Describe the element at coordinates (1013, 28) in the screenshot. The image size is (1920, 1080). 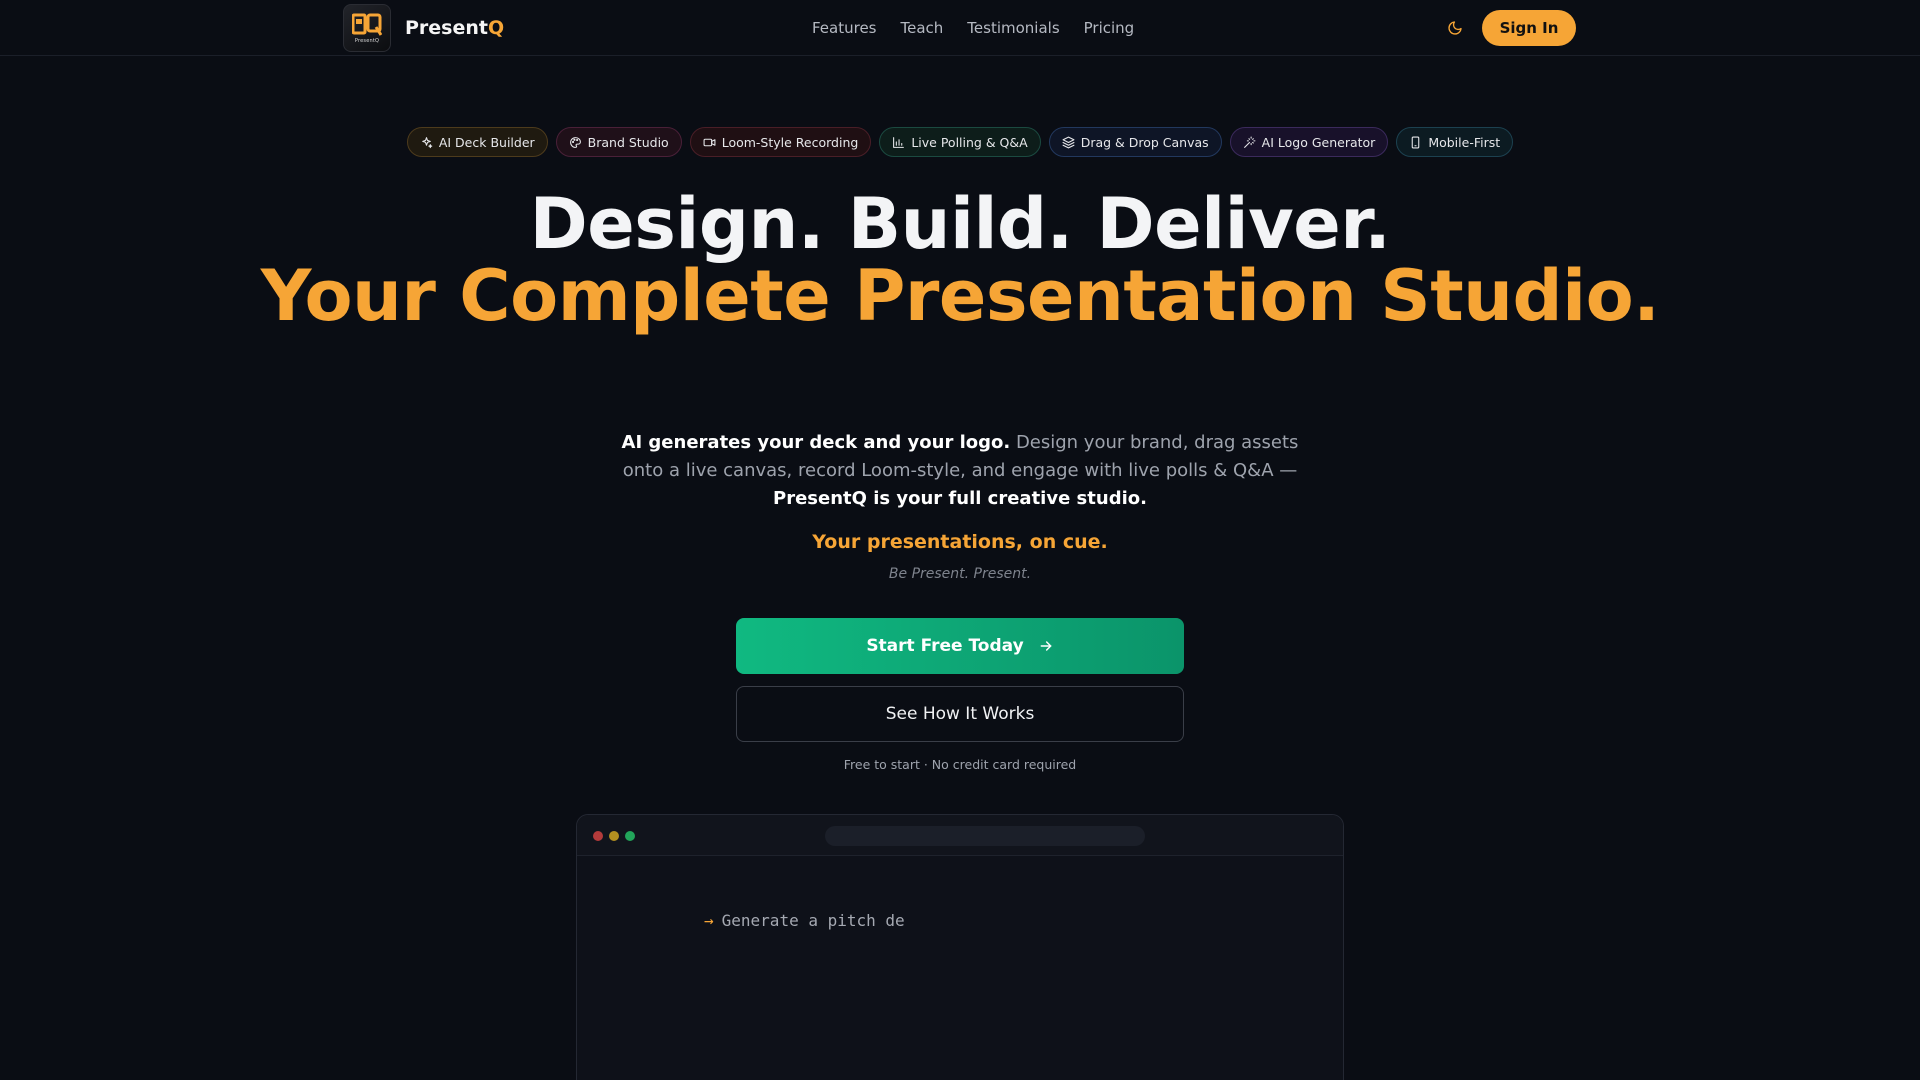
I see `nav-link-testimonials: Testimonials` at that location.